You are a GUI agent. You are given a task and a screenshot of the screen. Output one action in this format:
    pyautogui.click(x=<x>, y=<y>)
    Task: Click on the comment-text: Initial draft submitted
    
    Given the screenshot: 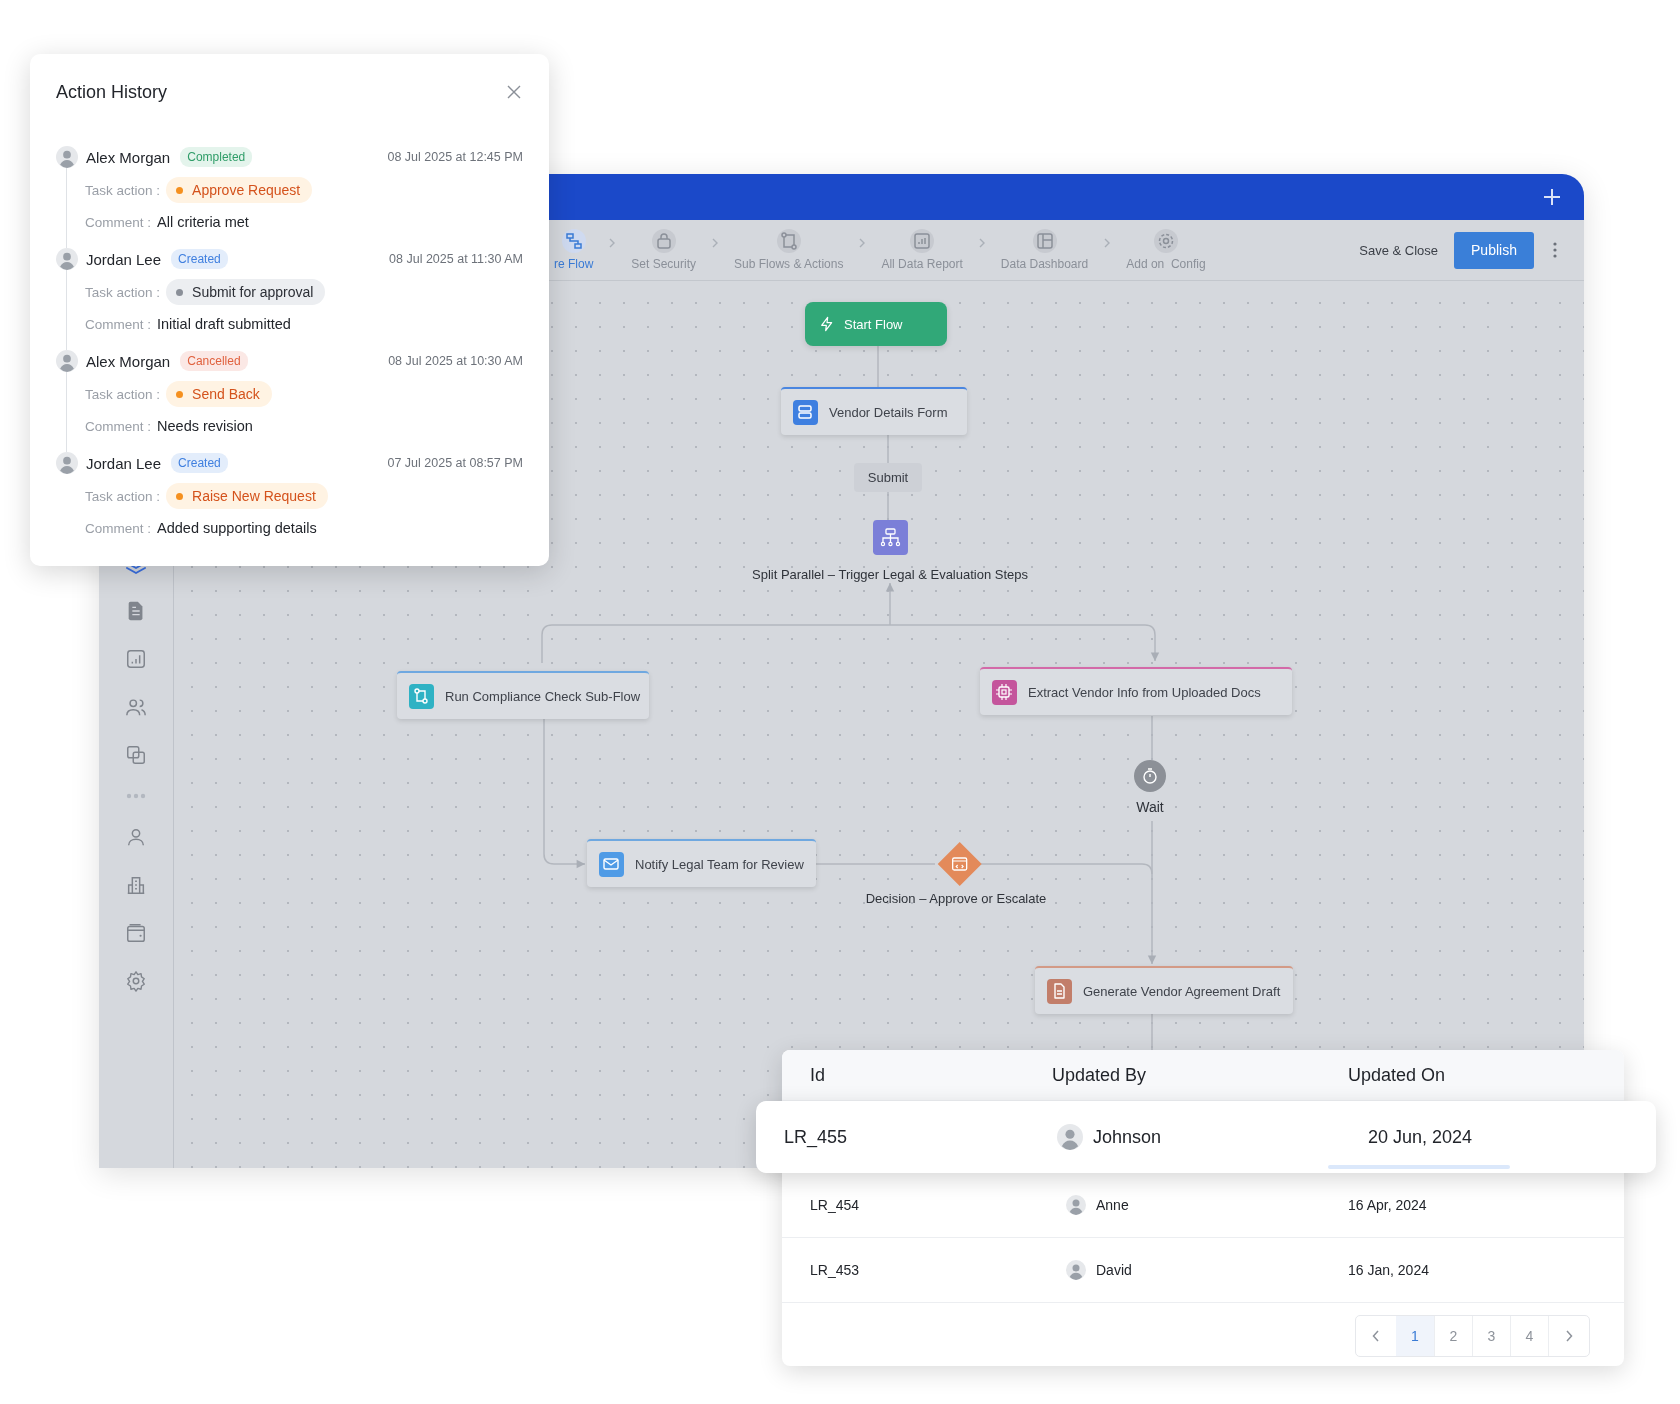 What is the action you would take?
    pyautogui.click(x=224, y=324)
    